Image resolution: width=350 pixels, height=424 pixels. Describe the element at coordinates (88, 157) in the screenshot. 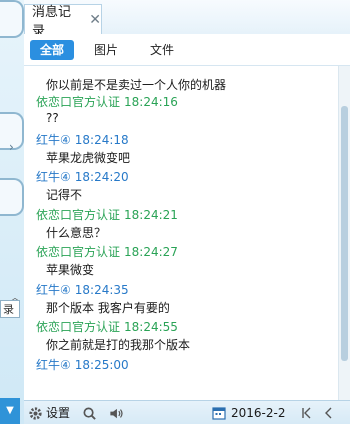

I see `message-text: 苹果龙虎微变吧` at that location.